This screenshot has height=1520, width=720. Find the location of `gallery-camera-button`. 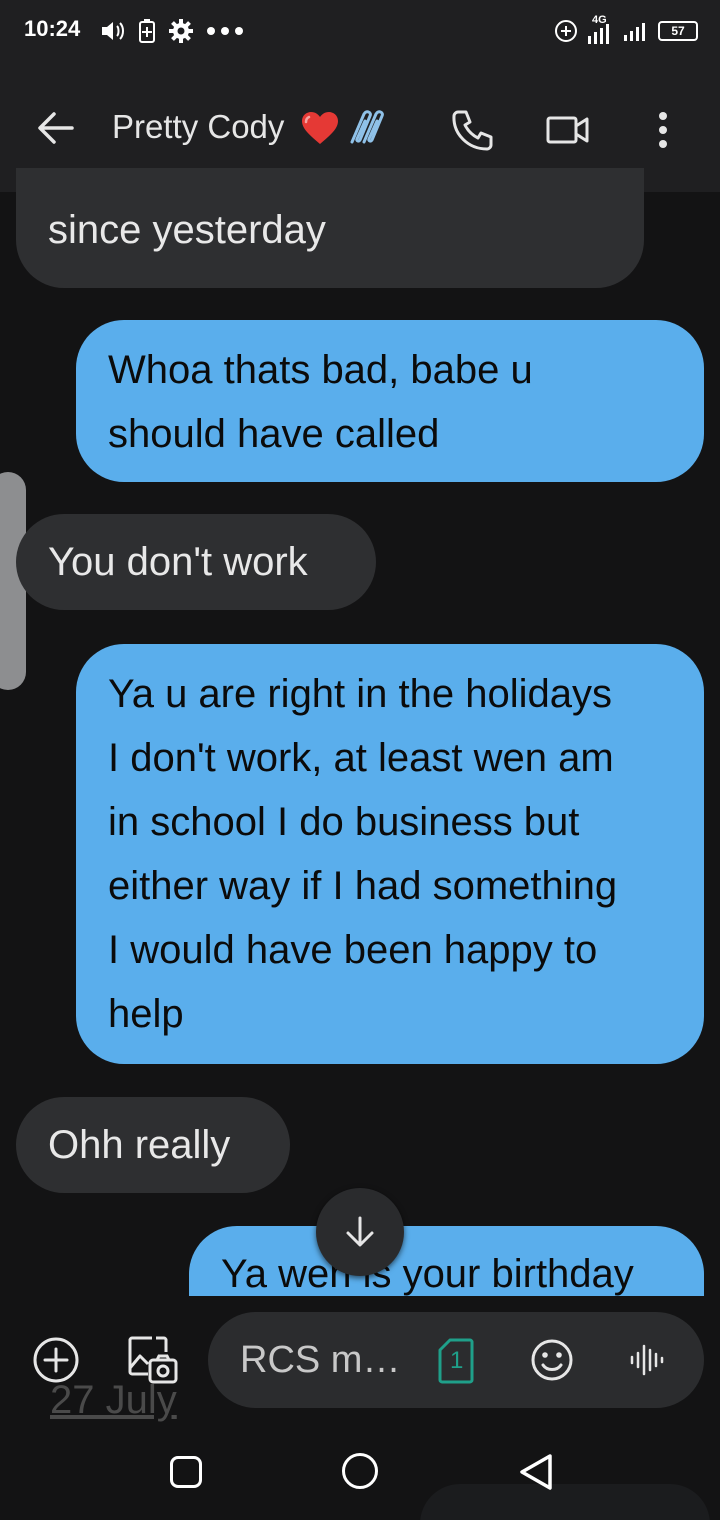

gallery-camera-button is located at coordinates (152, 1360).